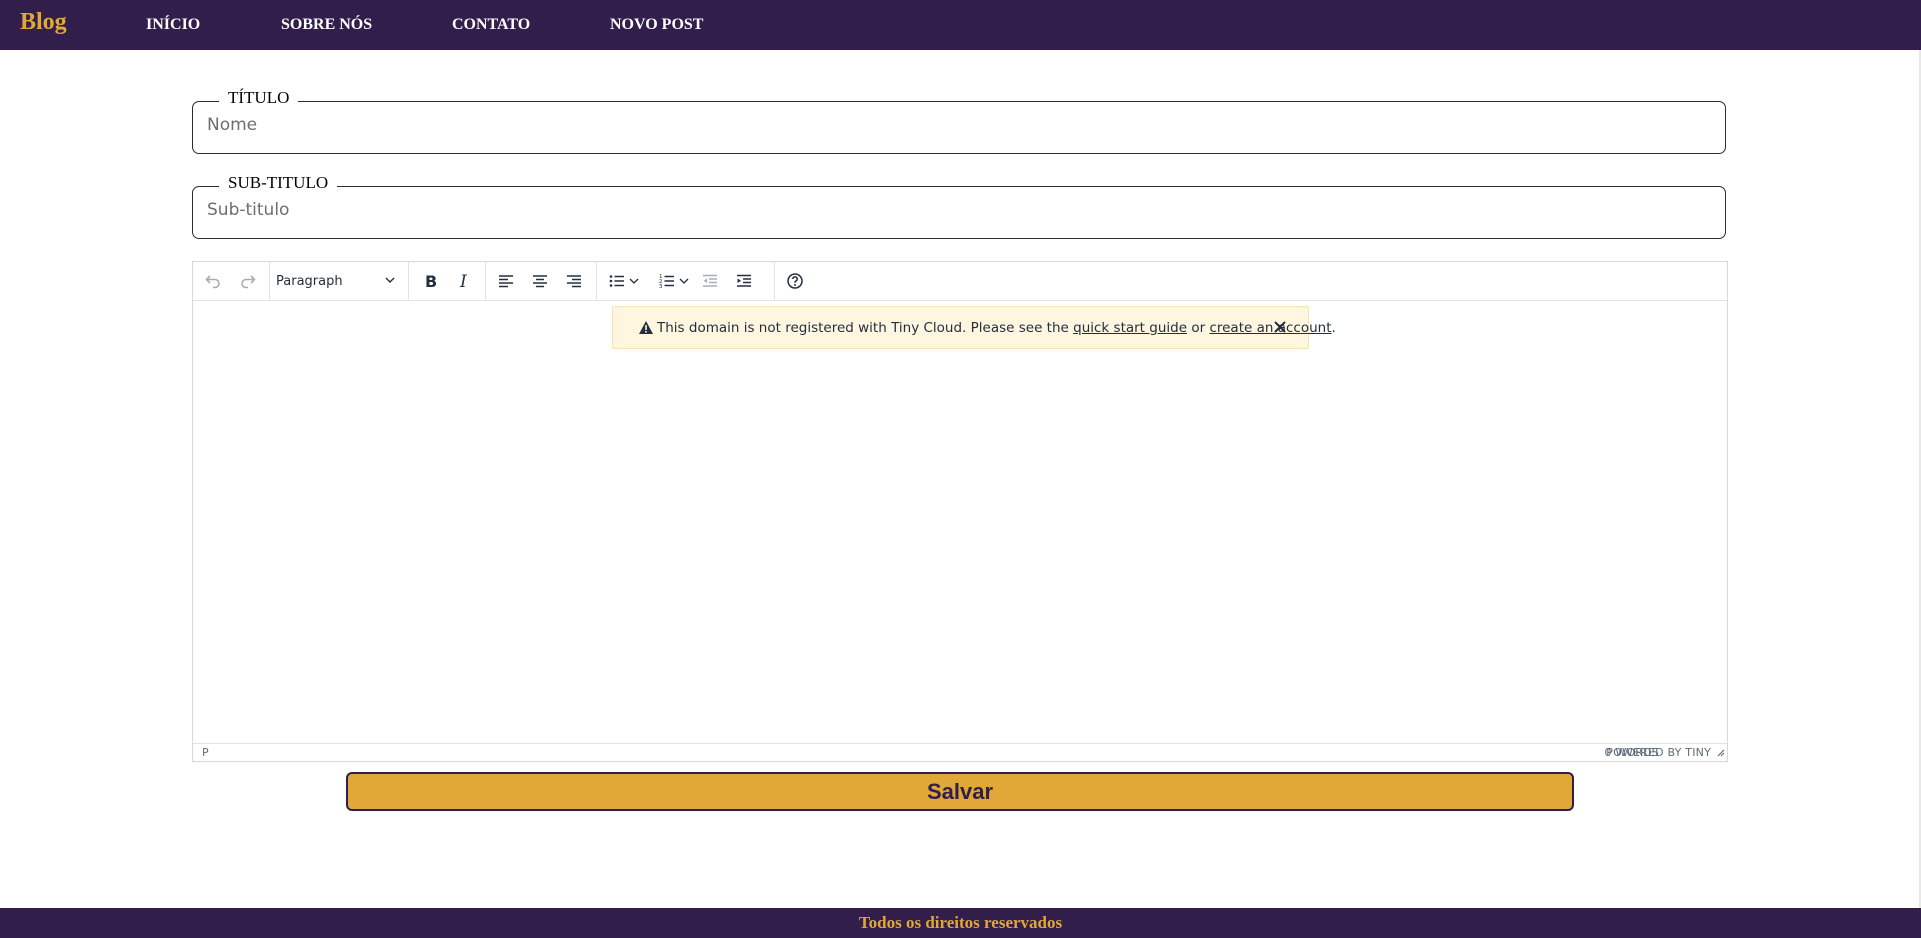 The image size is (1921, 938). Describe the element at coordinates (1270, 328) in the screenshot. I see `create-account-link: create an account` at that location.